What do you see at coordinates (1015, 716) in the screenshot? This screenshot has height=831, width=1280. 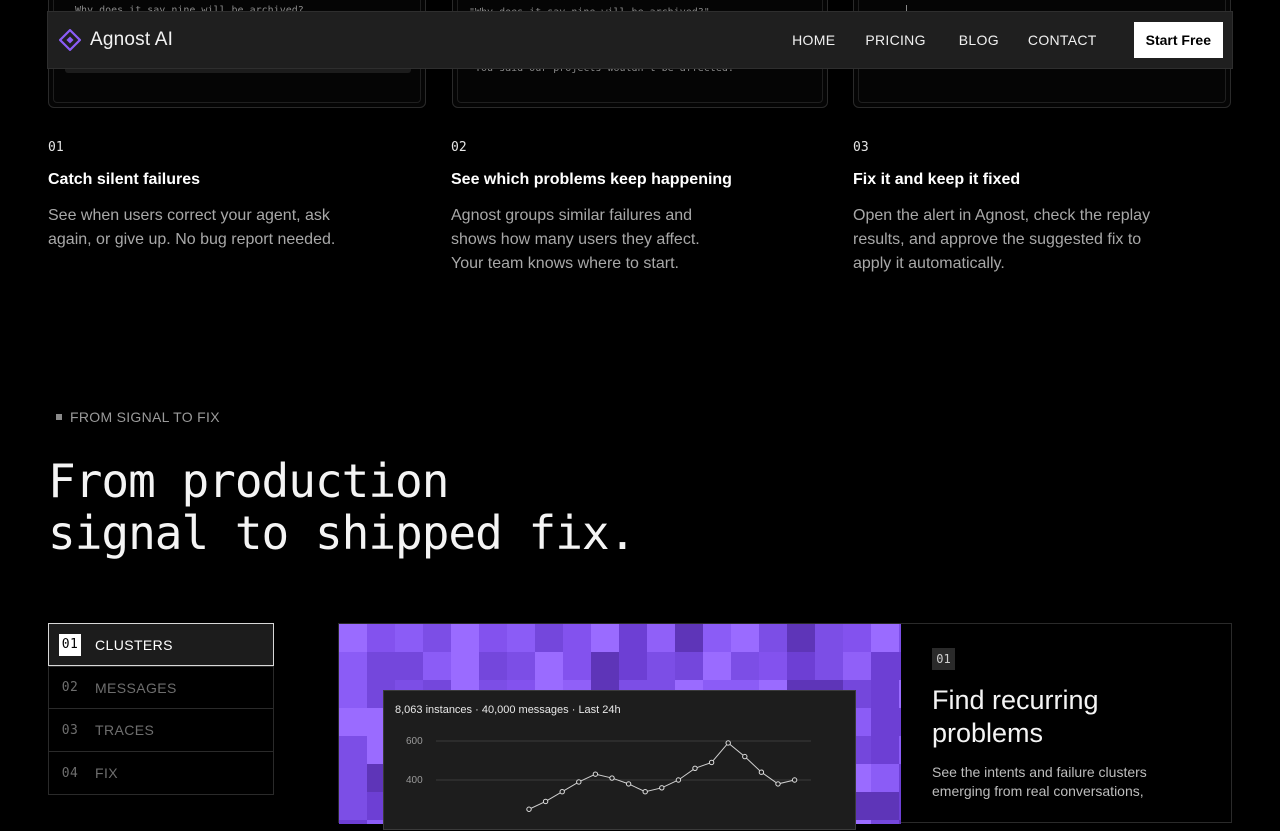 I see `showcase-title: Find recurring problems` at bounding box center [1015, 716].